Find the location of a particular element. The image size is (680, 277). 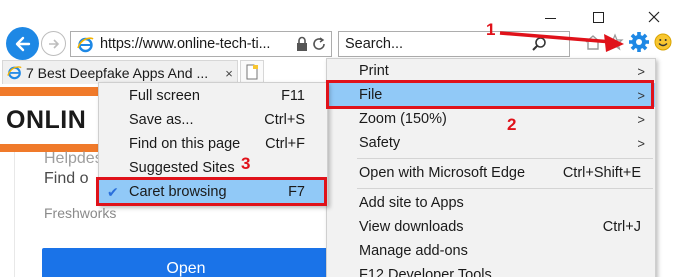

annotation-step-2: 2 is located at coordinates (512, 124).